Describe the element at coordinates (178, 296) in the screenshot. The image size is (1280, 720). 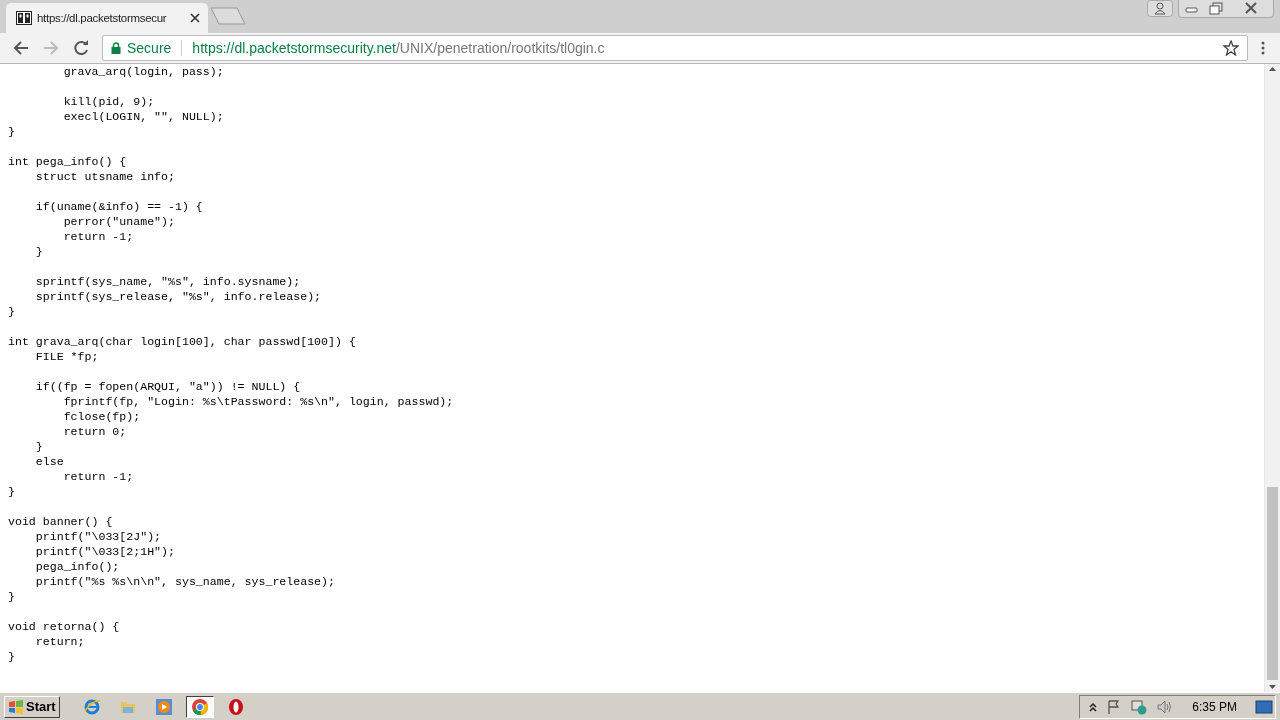
I see `code-line: sprintf(sys_release, "%s", info.release);` at that location.